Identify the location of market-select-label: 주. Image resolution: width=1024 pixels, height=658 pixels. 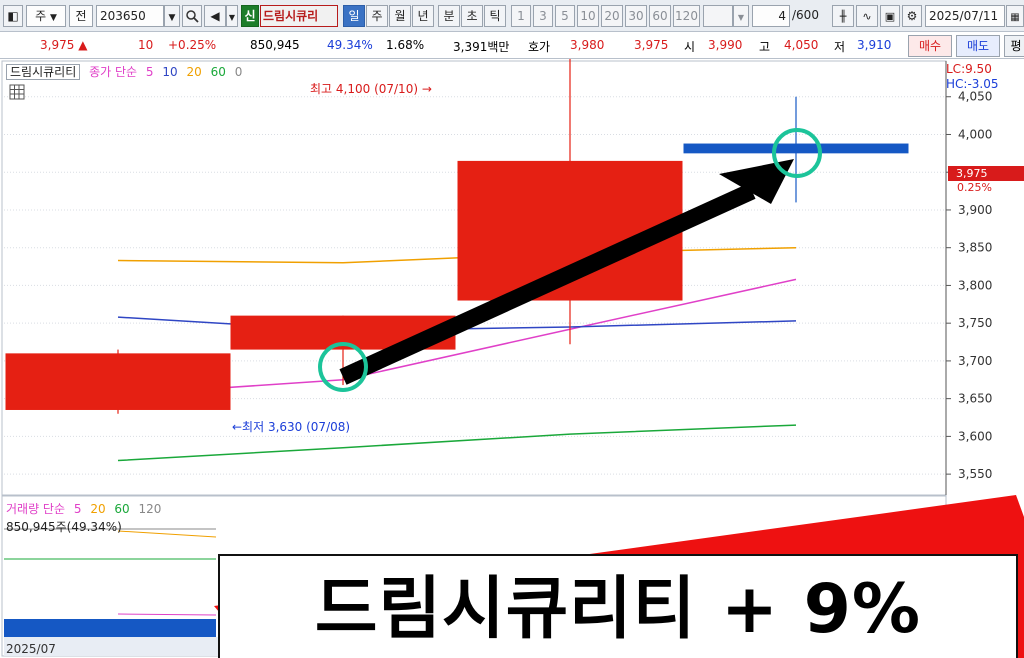
(41, 16).